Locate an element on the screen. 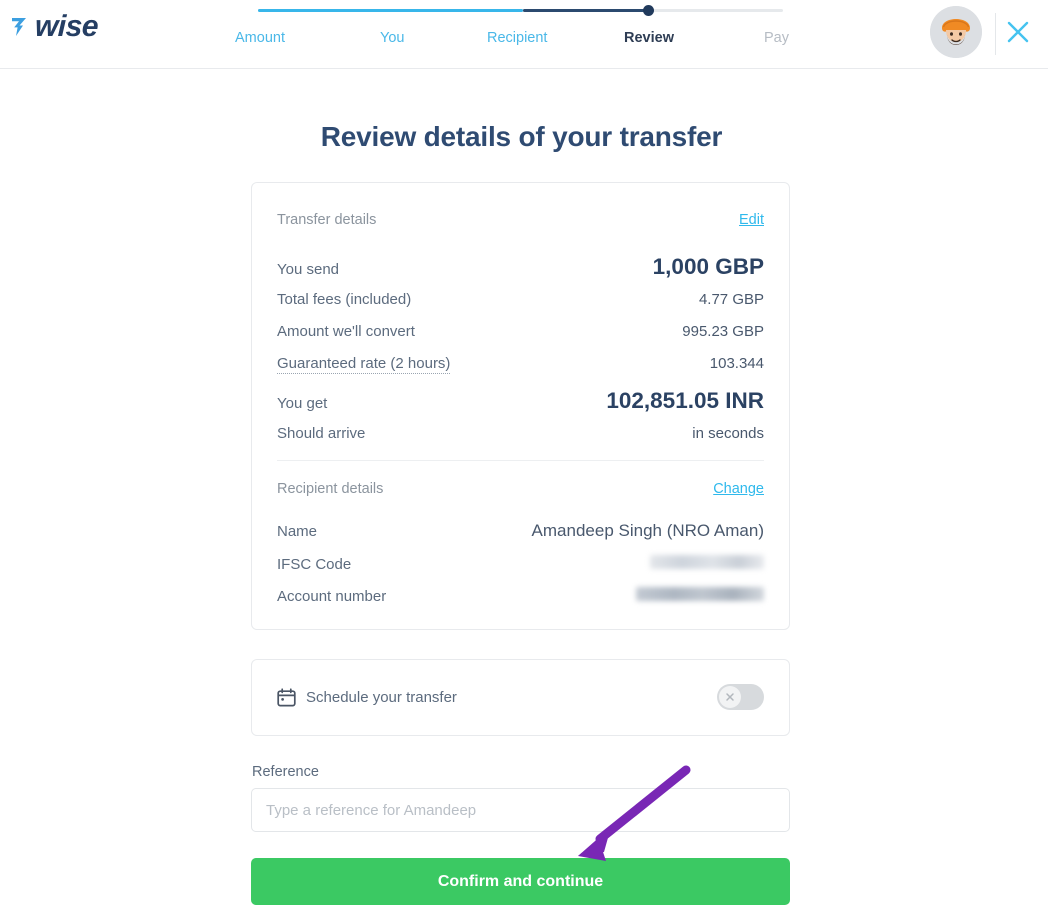  page-title: Review details of your transfer is located at coordinates (521, 136).